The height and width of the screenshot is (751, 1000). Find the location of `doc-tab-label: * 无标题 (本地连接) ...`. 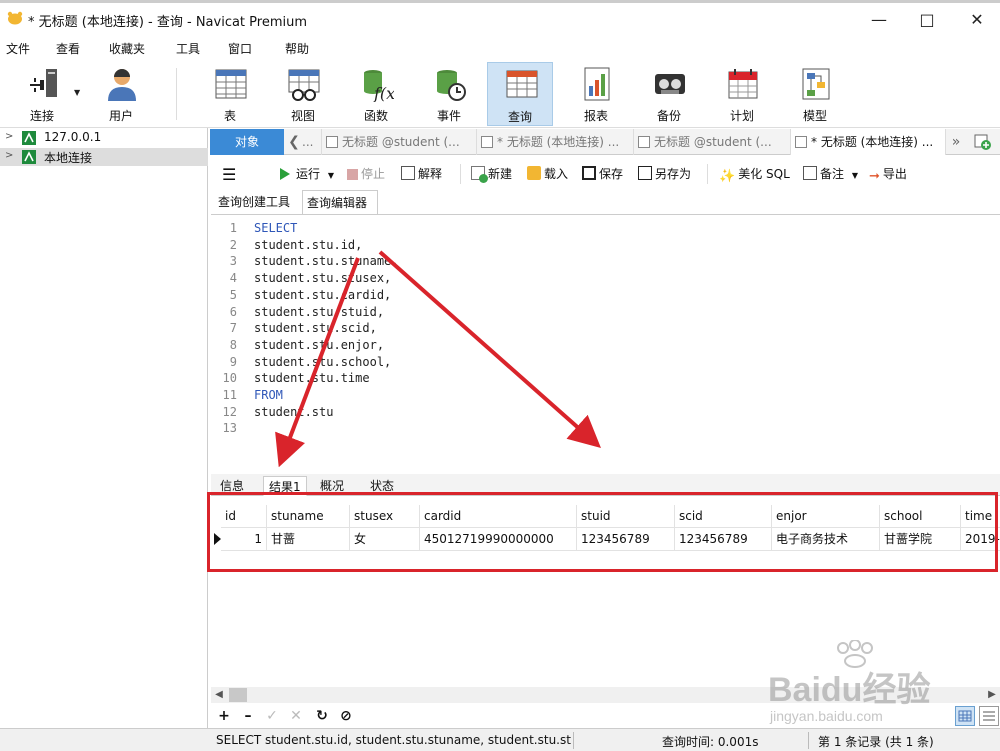

doc-tab-label: * 无标题 (本地连接) ... is located at coordinates (558, 142).